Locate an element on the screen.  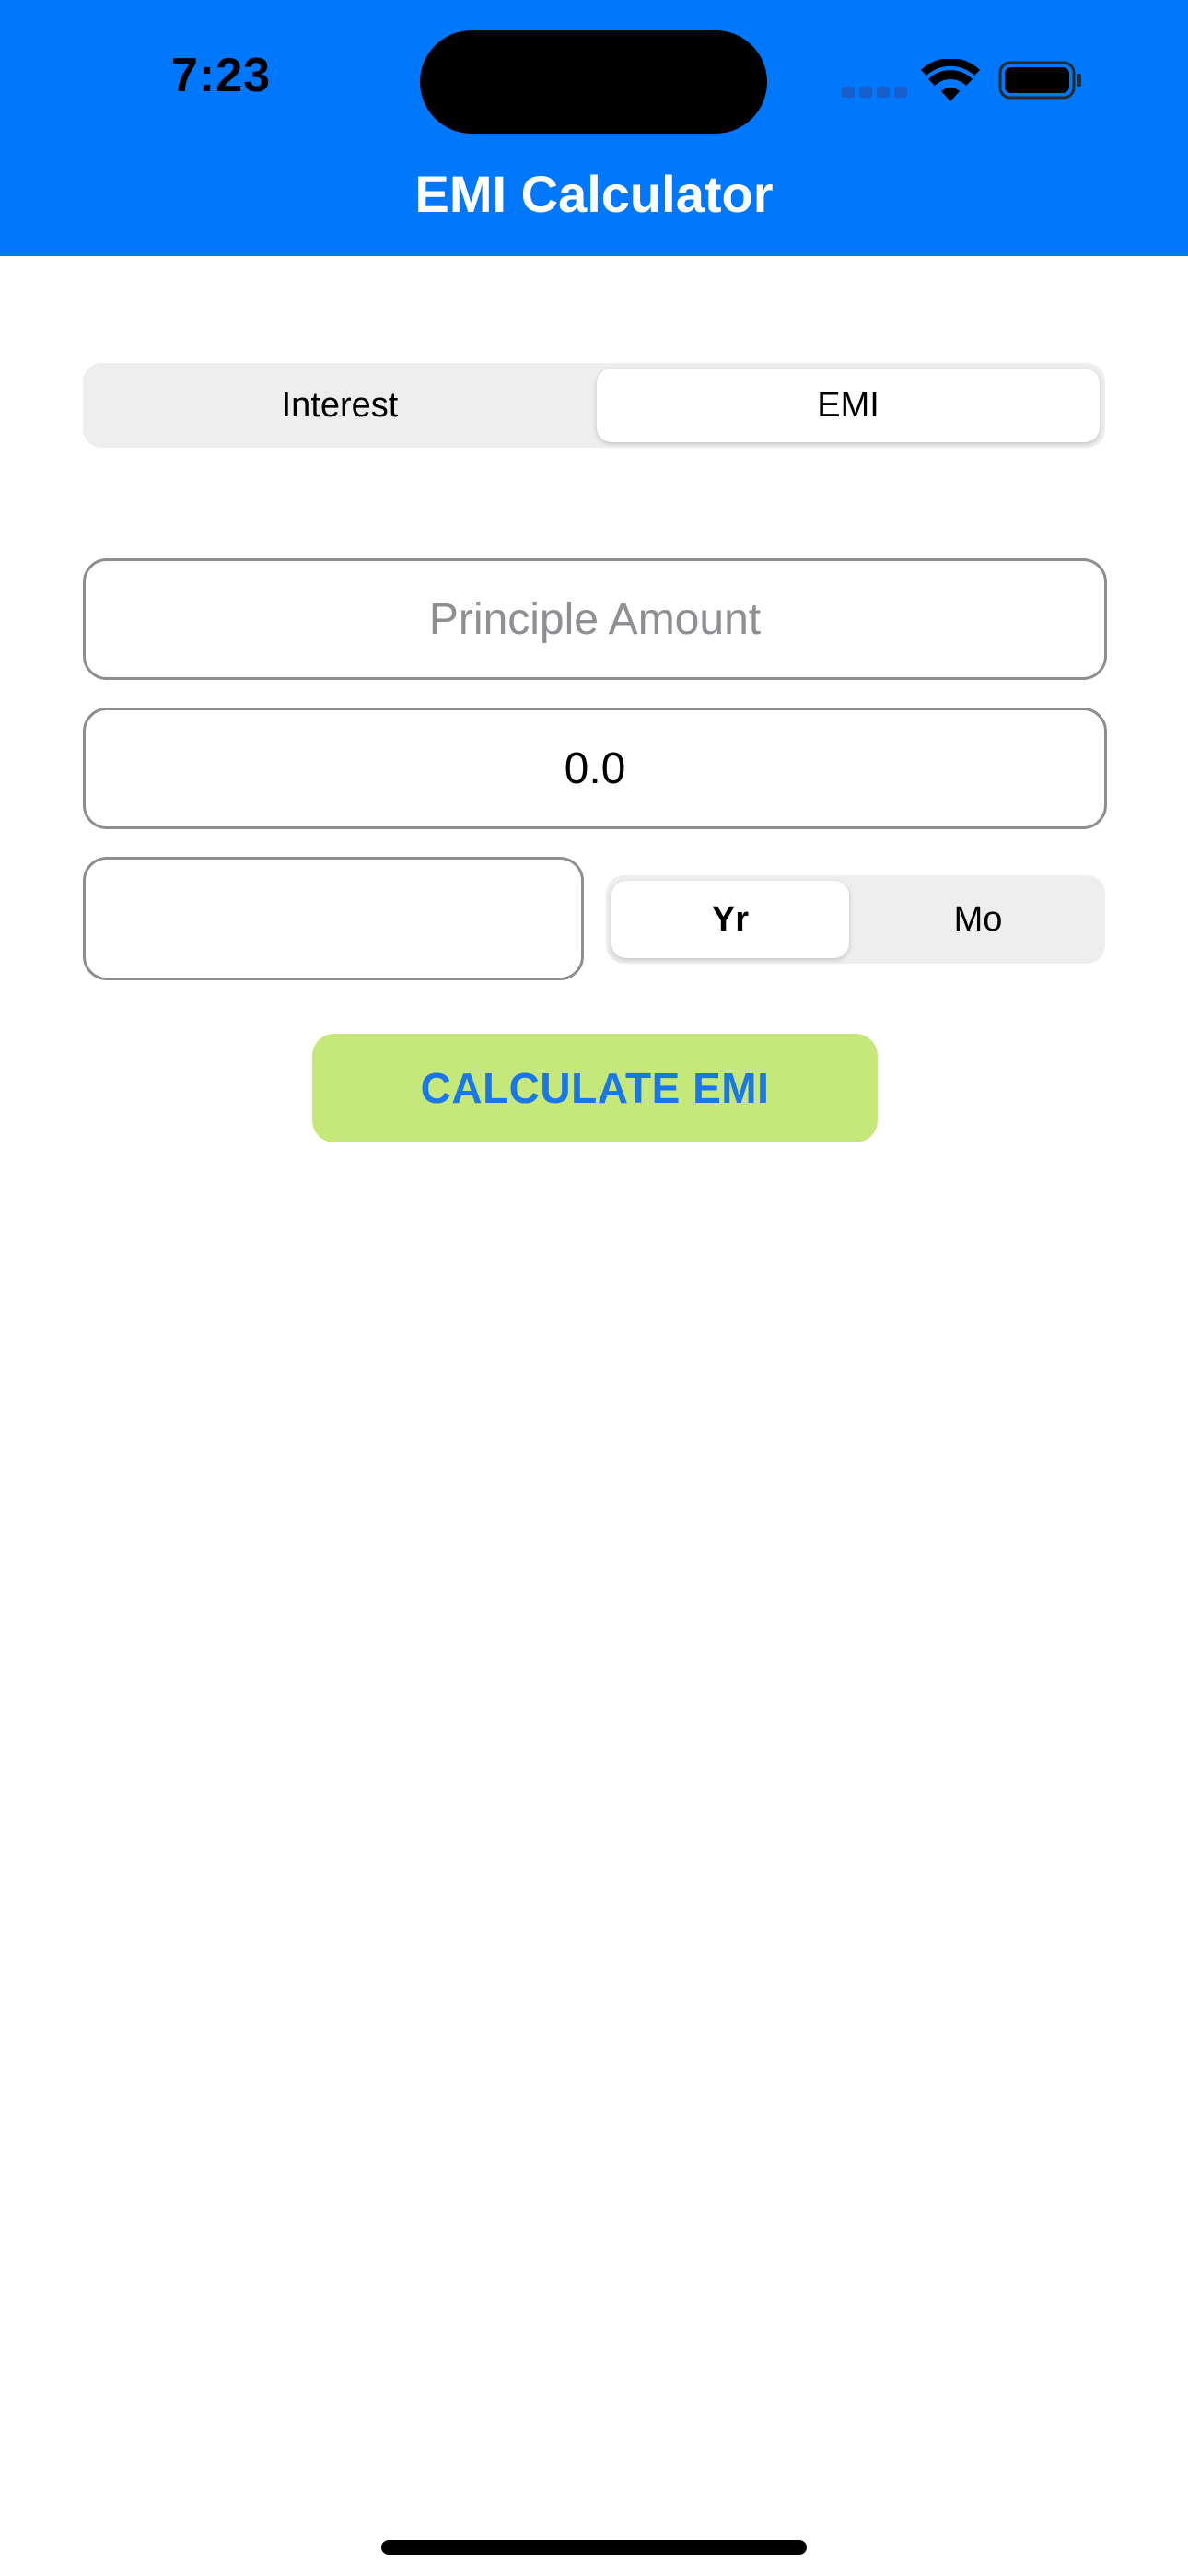
segment-months: Mo is located at coordinates (978, 919).